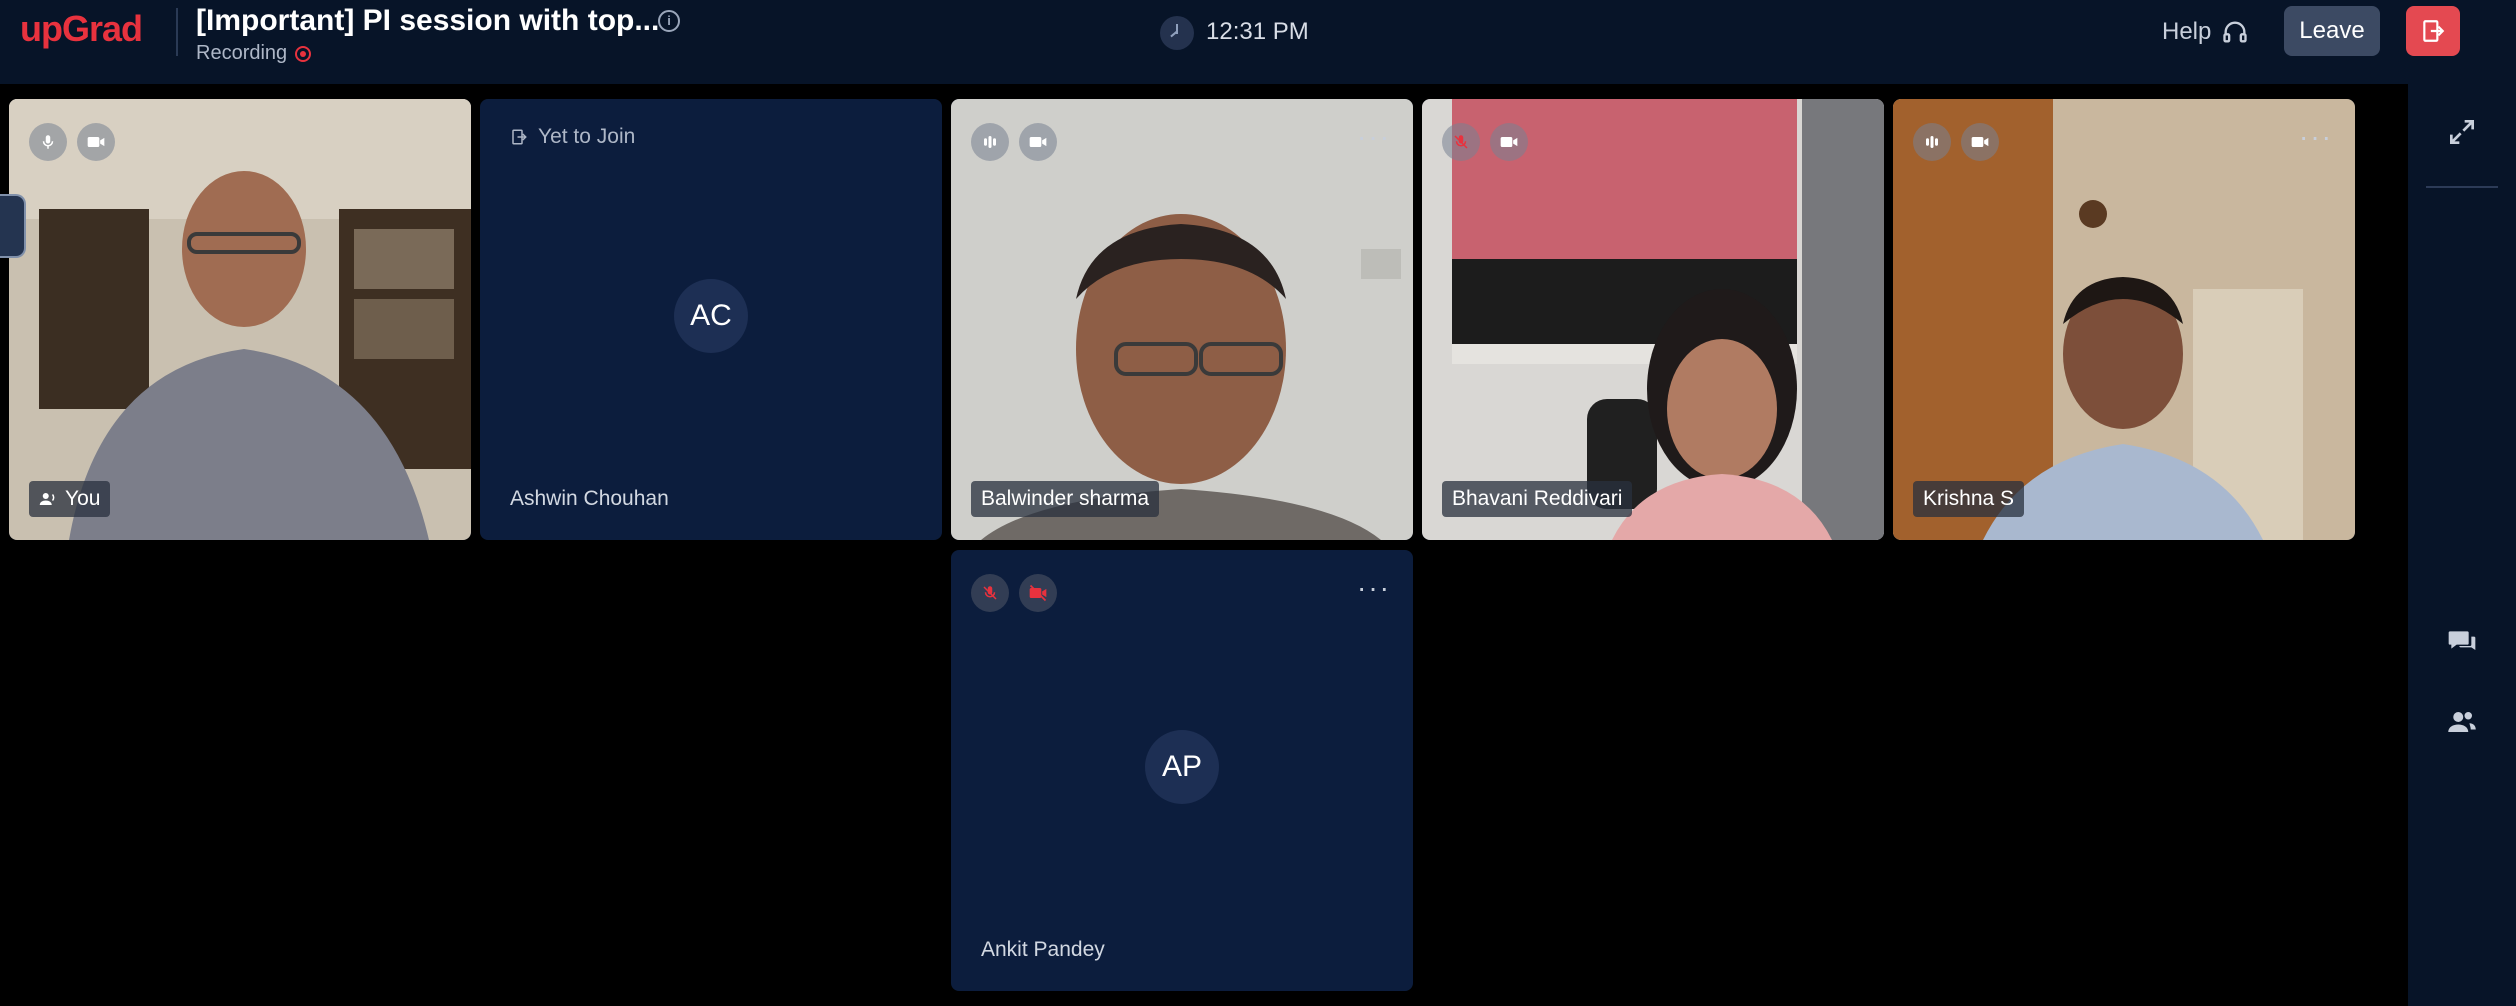  I want to click on participant-tile: ··· AP Ankit Pandey, so click(1182, 770).